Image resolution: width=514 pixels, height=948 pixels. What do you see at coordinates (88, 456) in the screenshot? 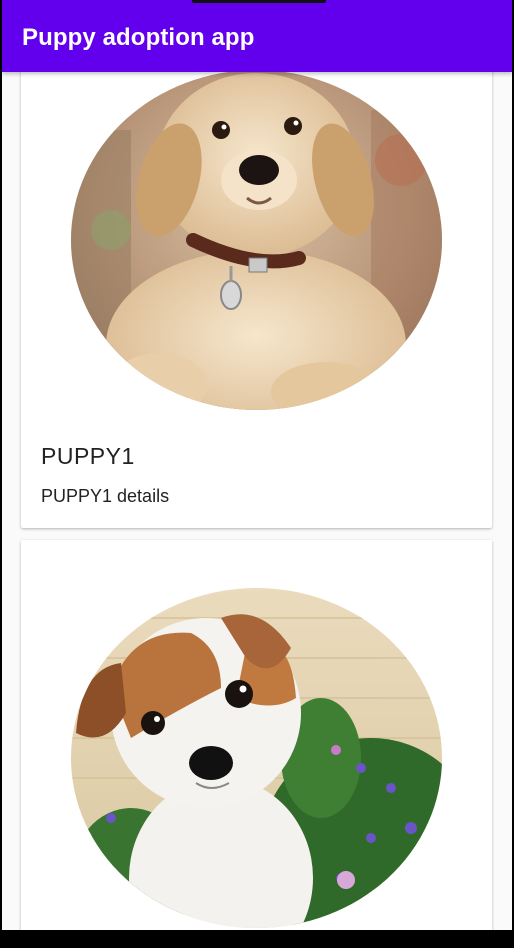
I see `puppy-name: PUPPY1` at bounding box center [88, 456].